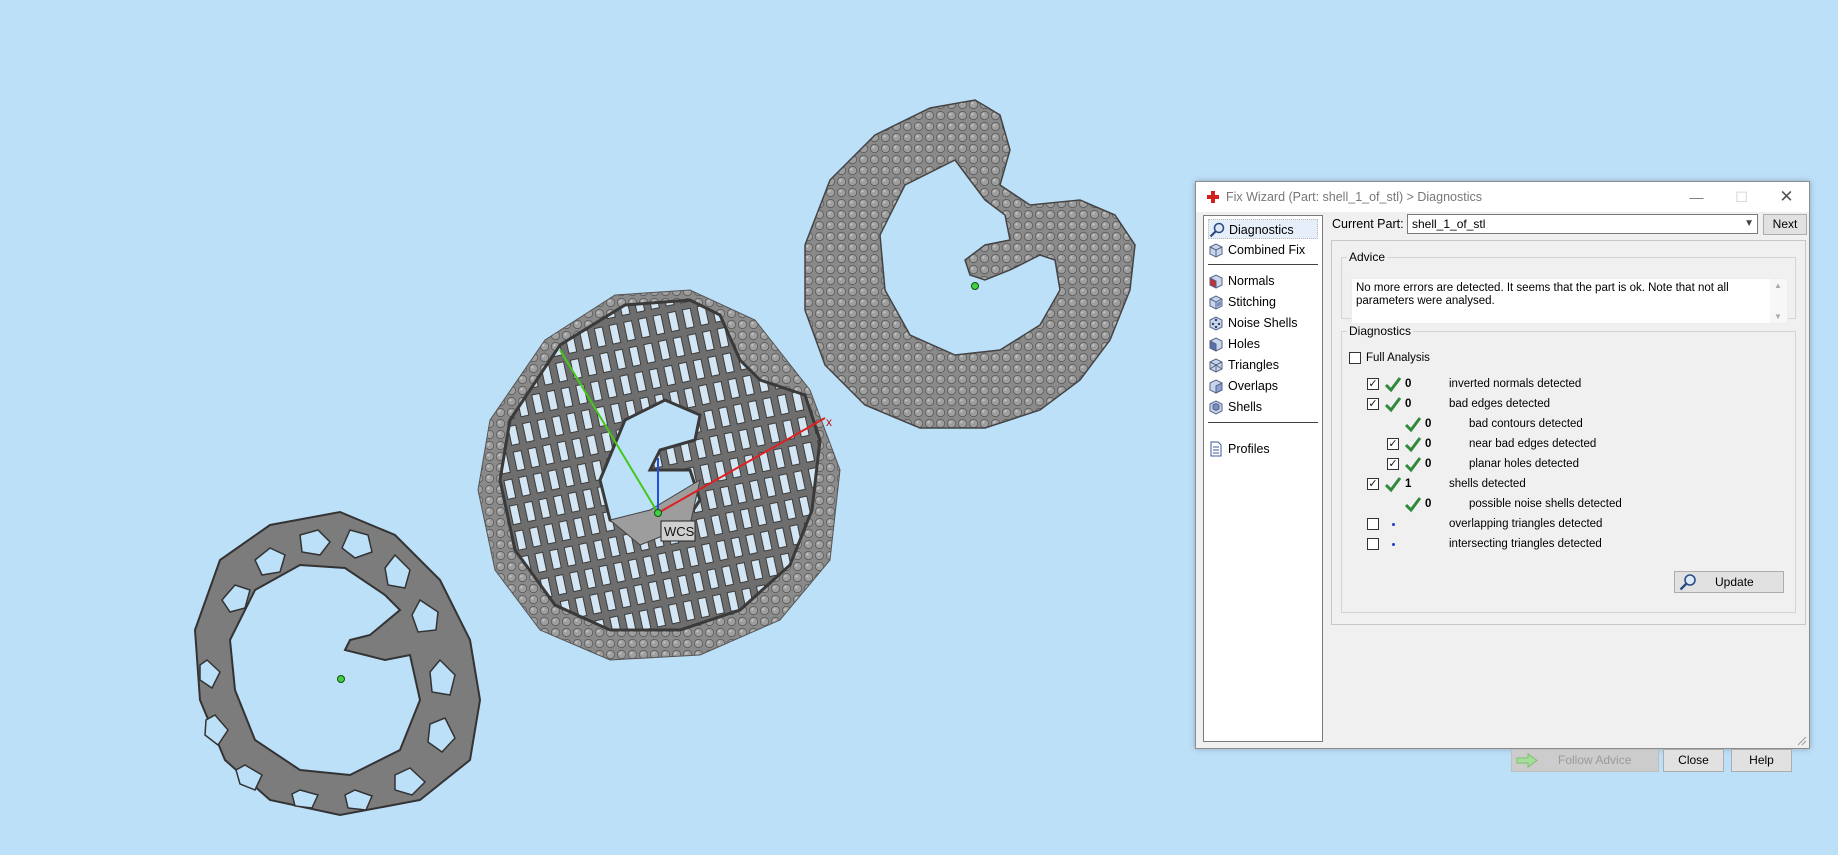 The height and width of the screenshot is (855, 1838). What do you see at coordinates (1778, 316) in the screenshot?
I see `scroll-down-icon: ▼` at bounding box center [1778, 316].